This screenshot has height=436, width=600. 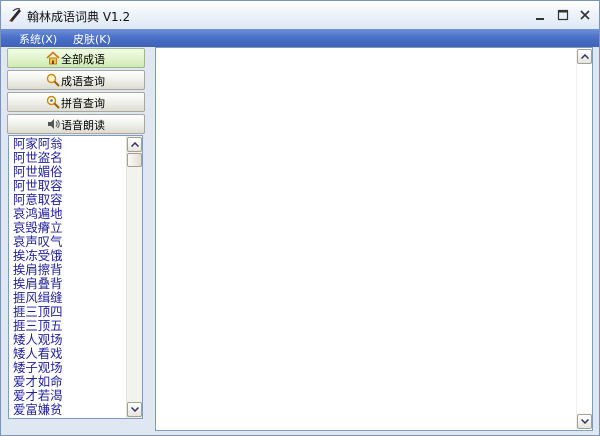 What do you see at coordinates (70, 354) in the screenshot?
I see `list-item: 矮人看戏` at bounding box center [70, 354].